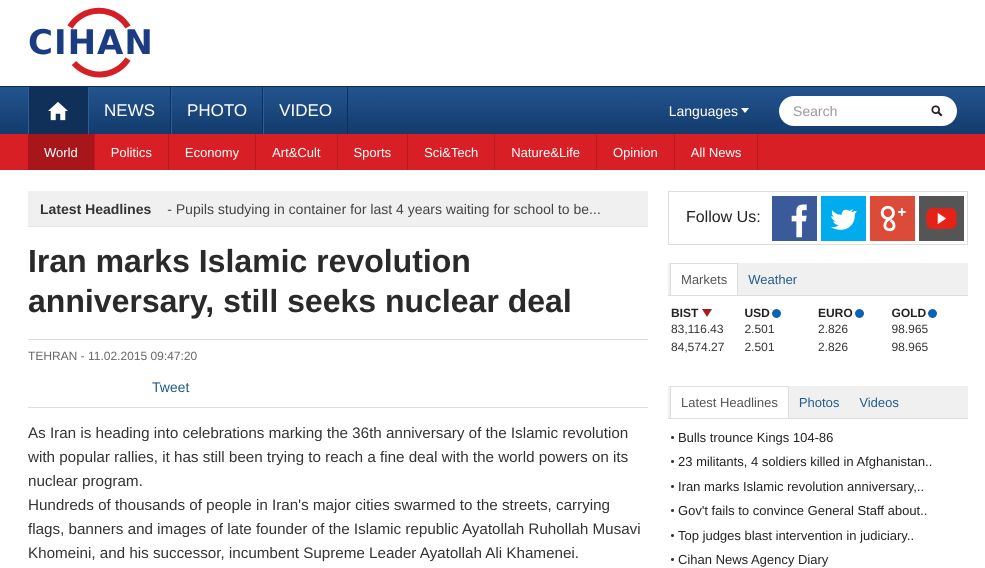 This screenshot has width=985, height=568. I want to click on market-value: 84,574.27, so click(698, 347).